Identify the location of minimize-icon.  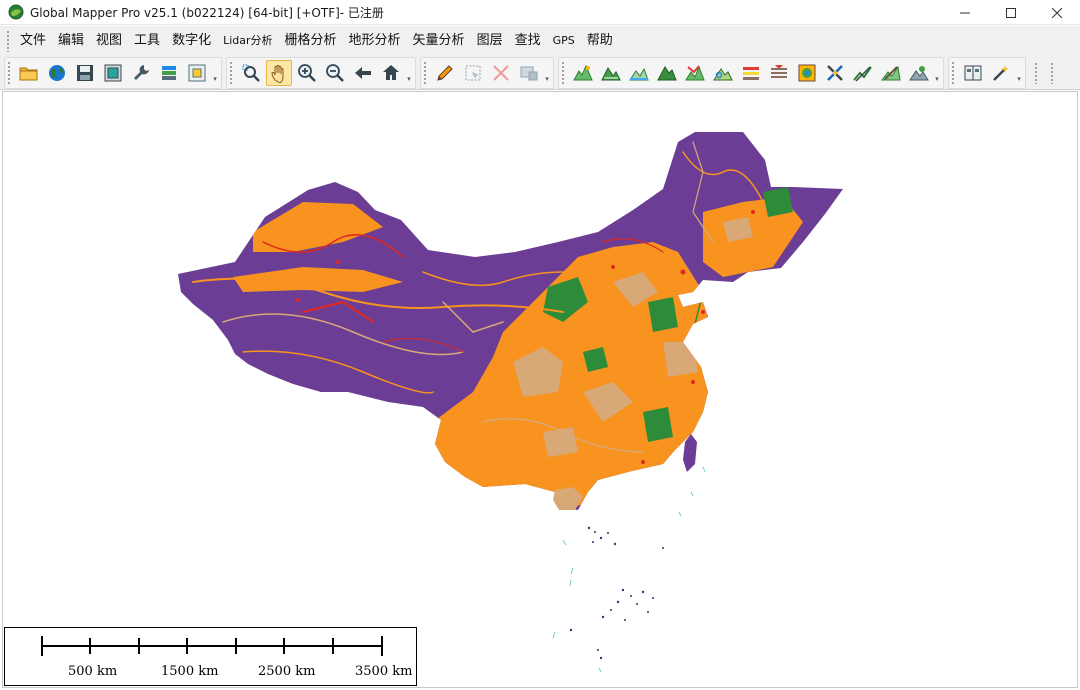
(965, 12).